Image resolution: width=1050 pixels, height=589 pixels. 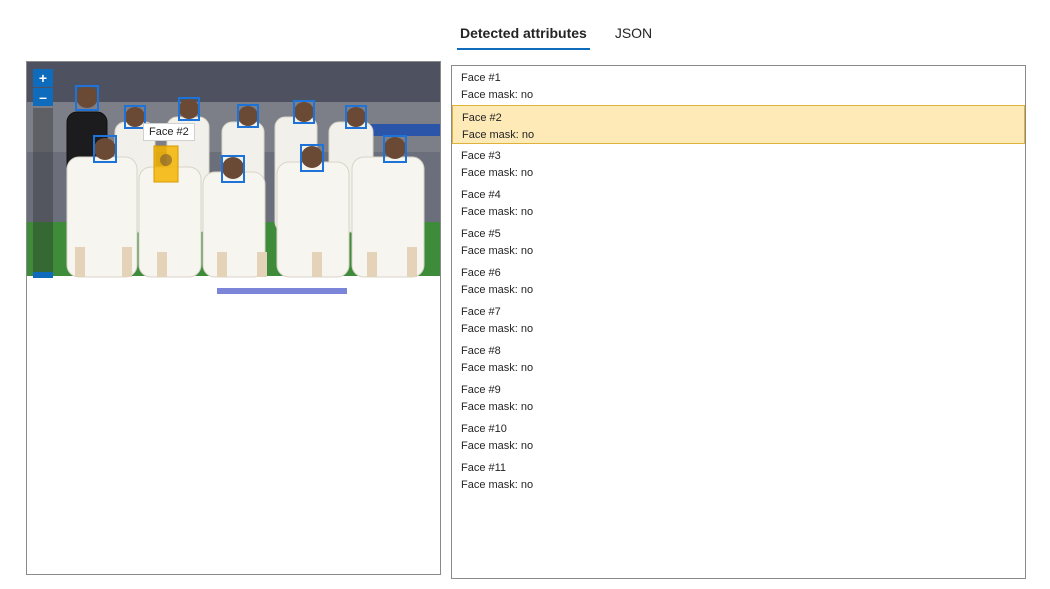 I want to click on zoom-slider-track, so click(x=43, y=192).